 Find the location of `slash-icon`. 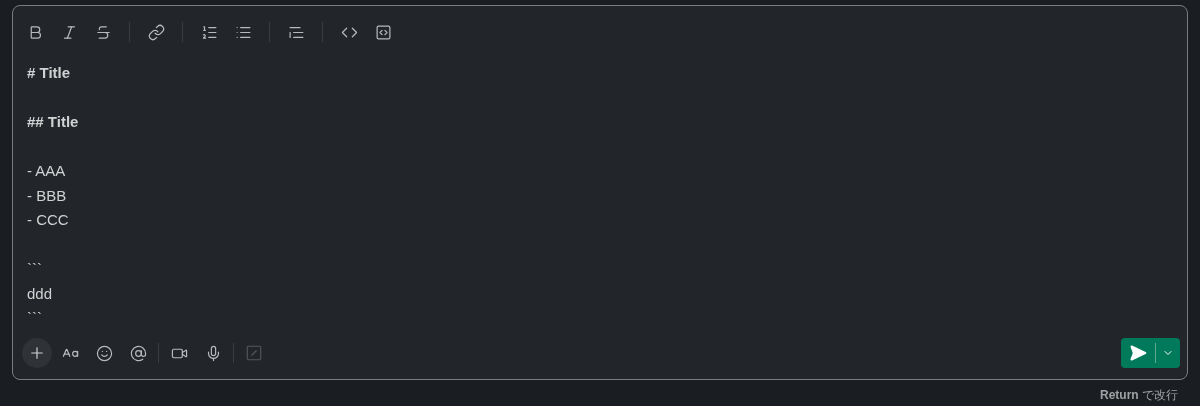

slash-icon is located at coordinates (254, 353).